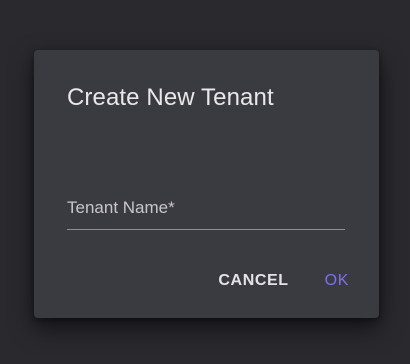  I want to click on dialog-title: Create New Tenant, so click(170, 97).